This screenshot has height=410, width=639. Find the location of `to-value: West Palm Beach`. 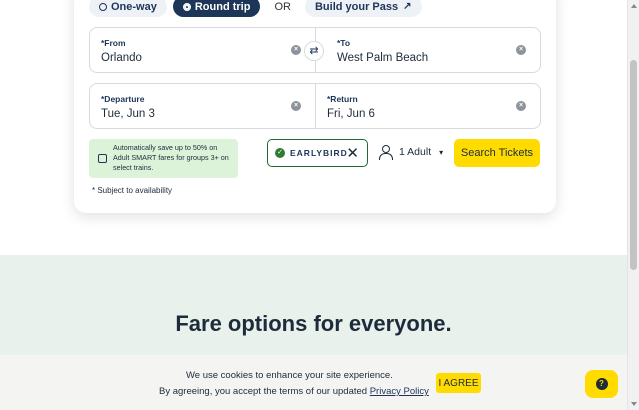

to-value: West Palm Beach is located at coordinates (383, 58).